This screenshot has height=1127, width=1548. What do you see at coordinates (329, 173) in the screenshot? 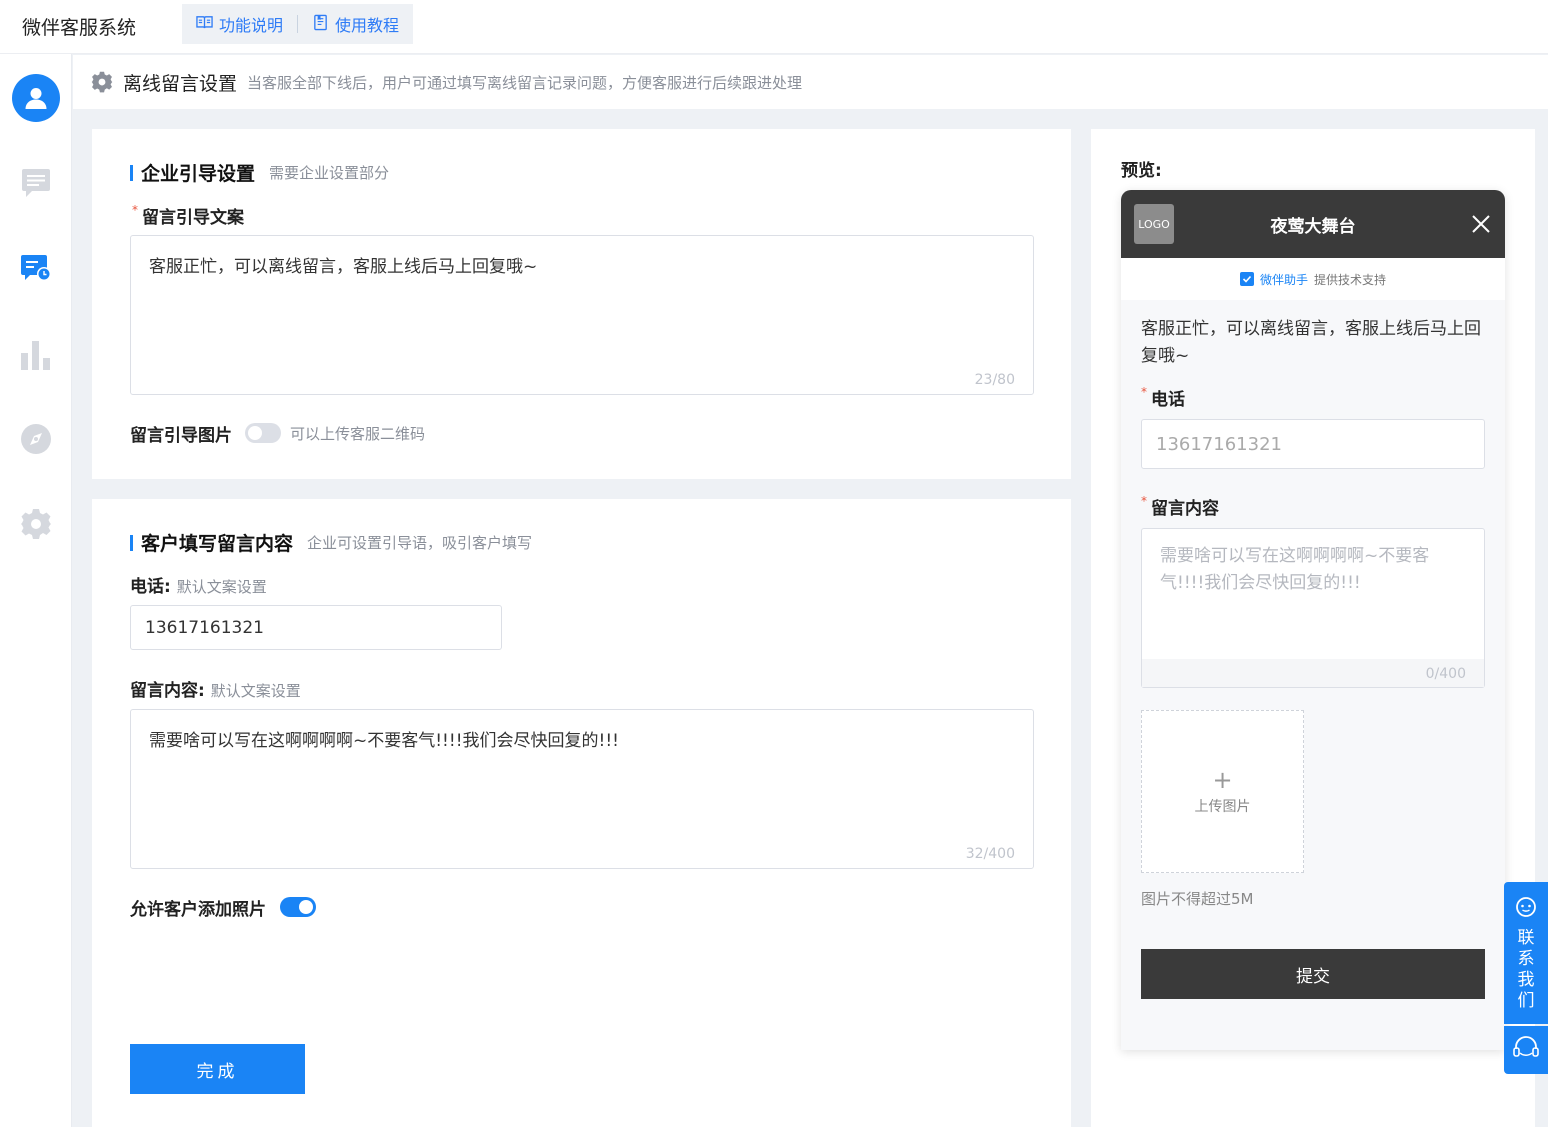
I see `guide-section-description: 需要企业设置部分` at bounding box center [329, 173].